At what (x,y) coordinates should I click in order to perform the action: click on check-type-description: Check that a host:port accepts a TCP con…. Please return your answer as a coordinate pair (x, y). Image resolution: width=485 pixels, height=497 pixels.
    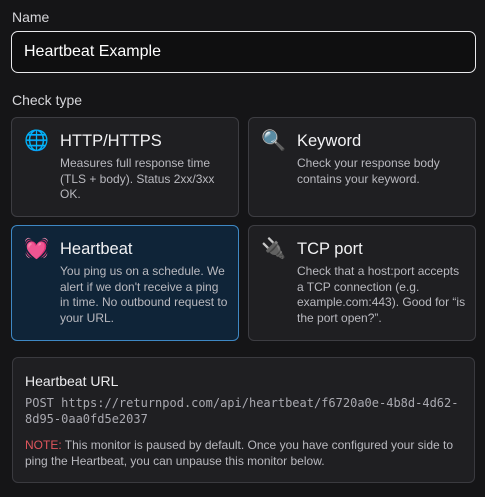
    Looking at the image, I should click on (381, 294).